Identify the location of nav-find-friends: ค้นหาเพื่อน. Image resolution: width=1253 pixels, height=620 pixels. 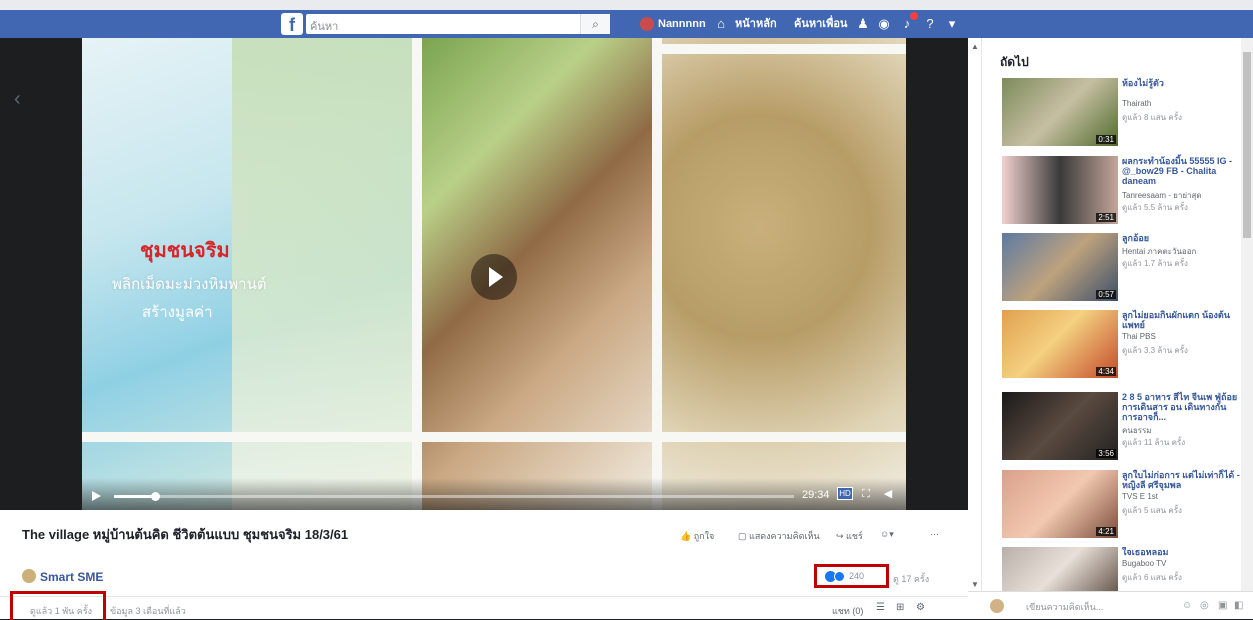
(820, 24).